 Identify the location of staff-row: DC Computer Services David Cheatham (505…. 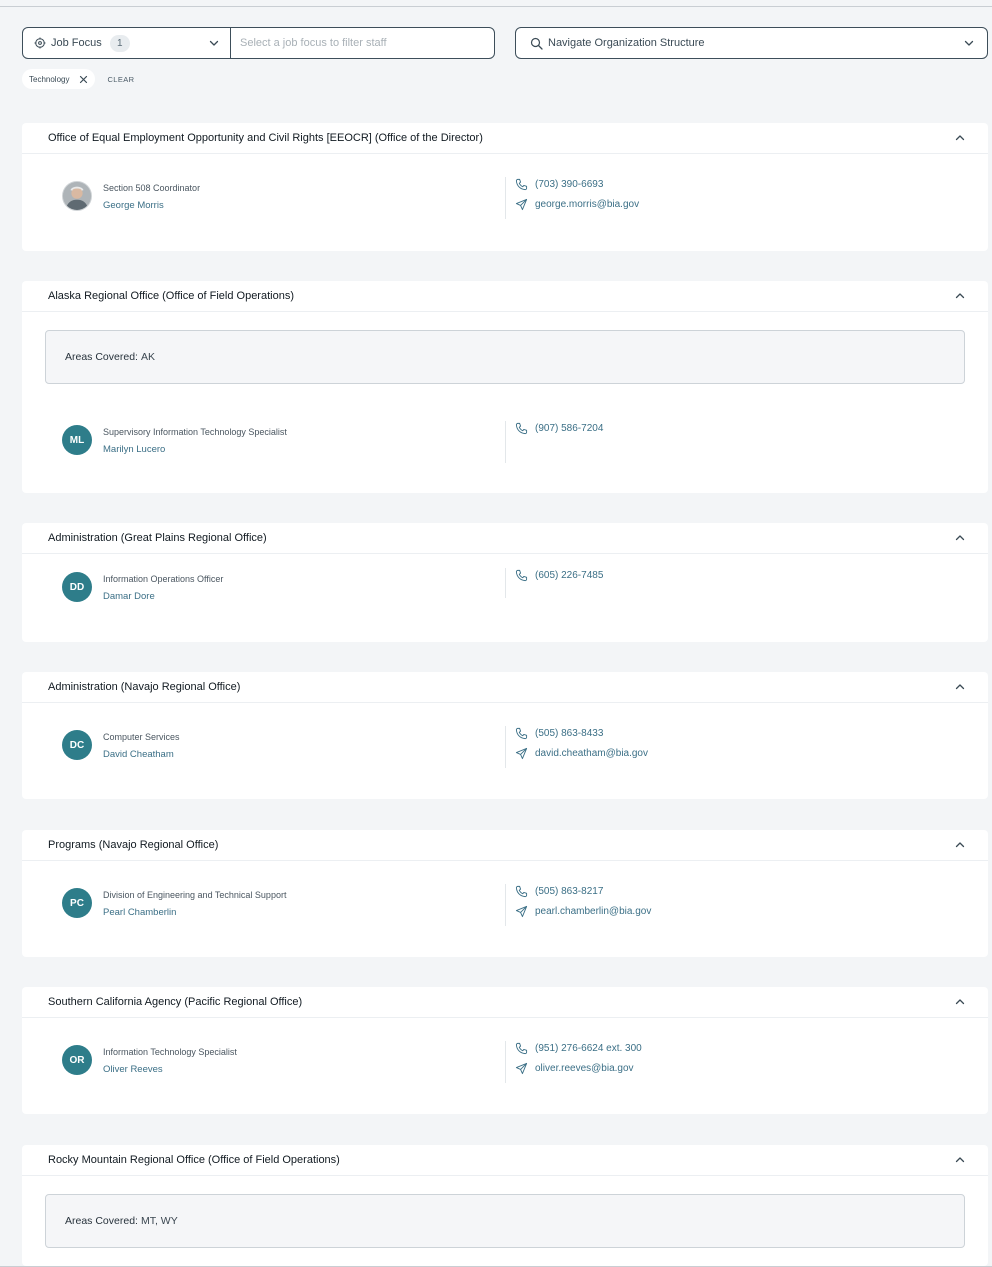
(505, 752).